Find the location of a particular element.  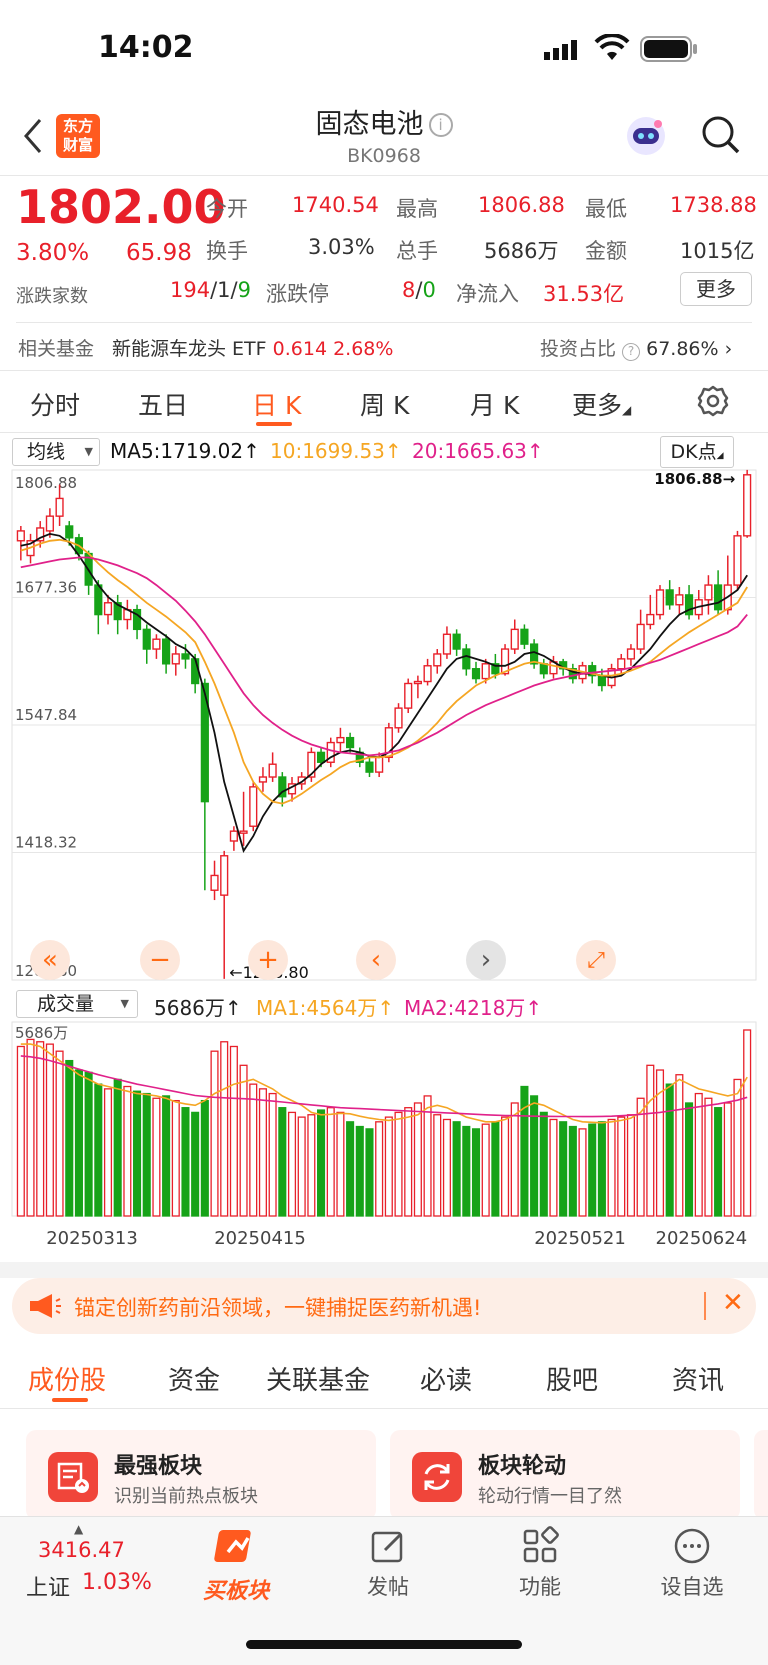

tab-must-read: 必读 is located at coordinates (446, 1378).